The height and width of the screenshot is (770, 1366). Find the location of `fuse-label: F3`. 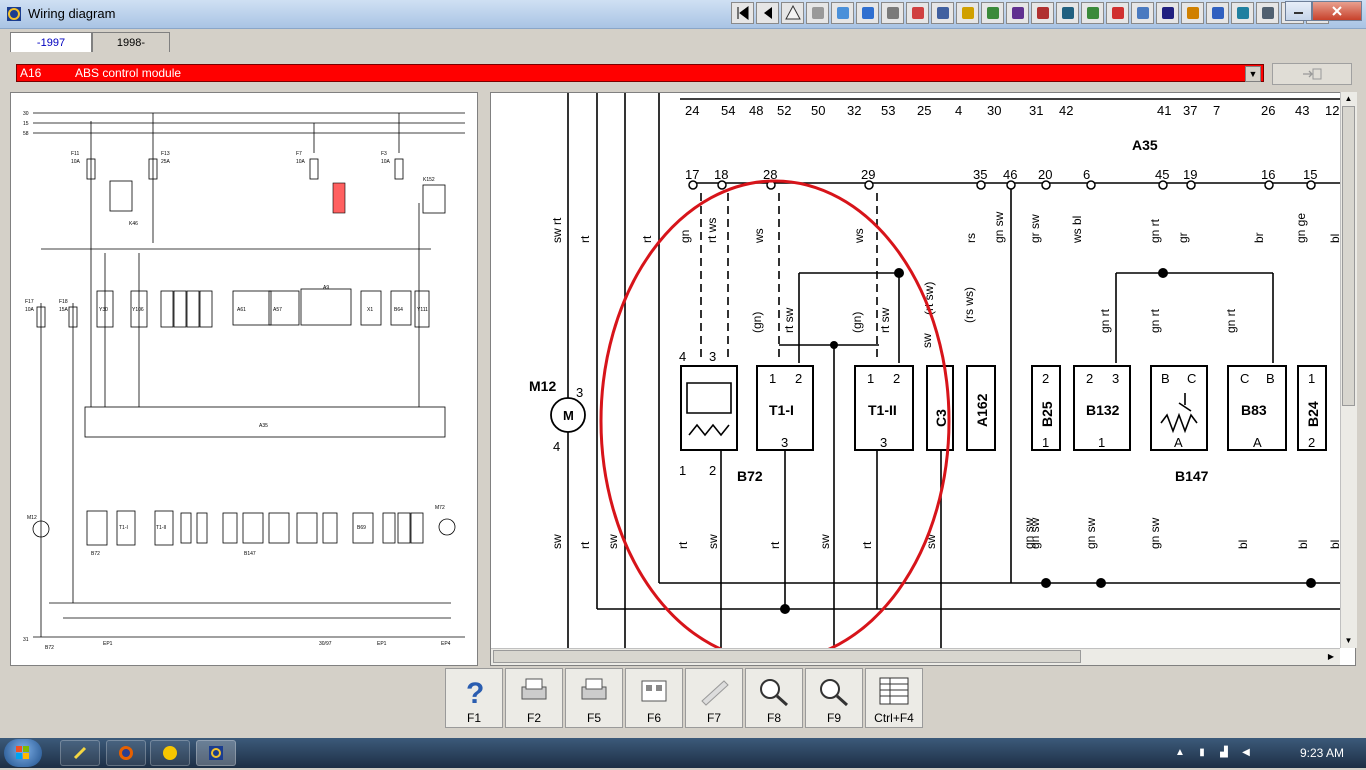

fuse-label: F3 is located at coordinates (384, 154).